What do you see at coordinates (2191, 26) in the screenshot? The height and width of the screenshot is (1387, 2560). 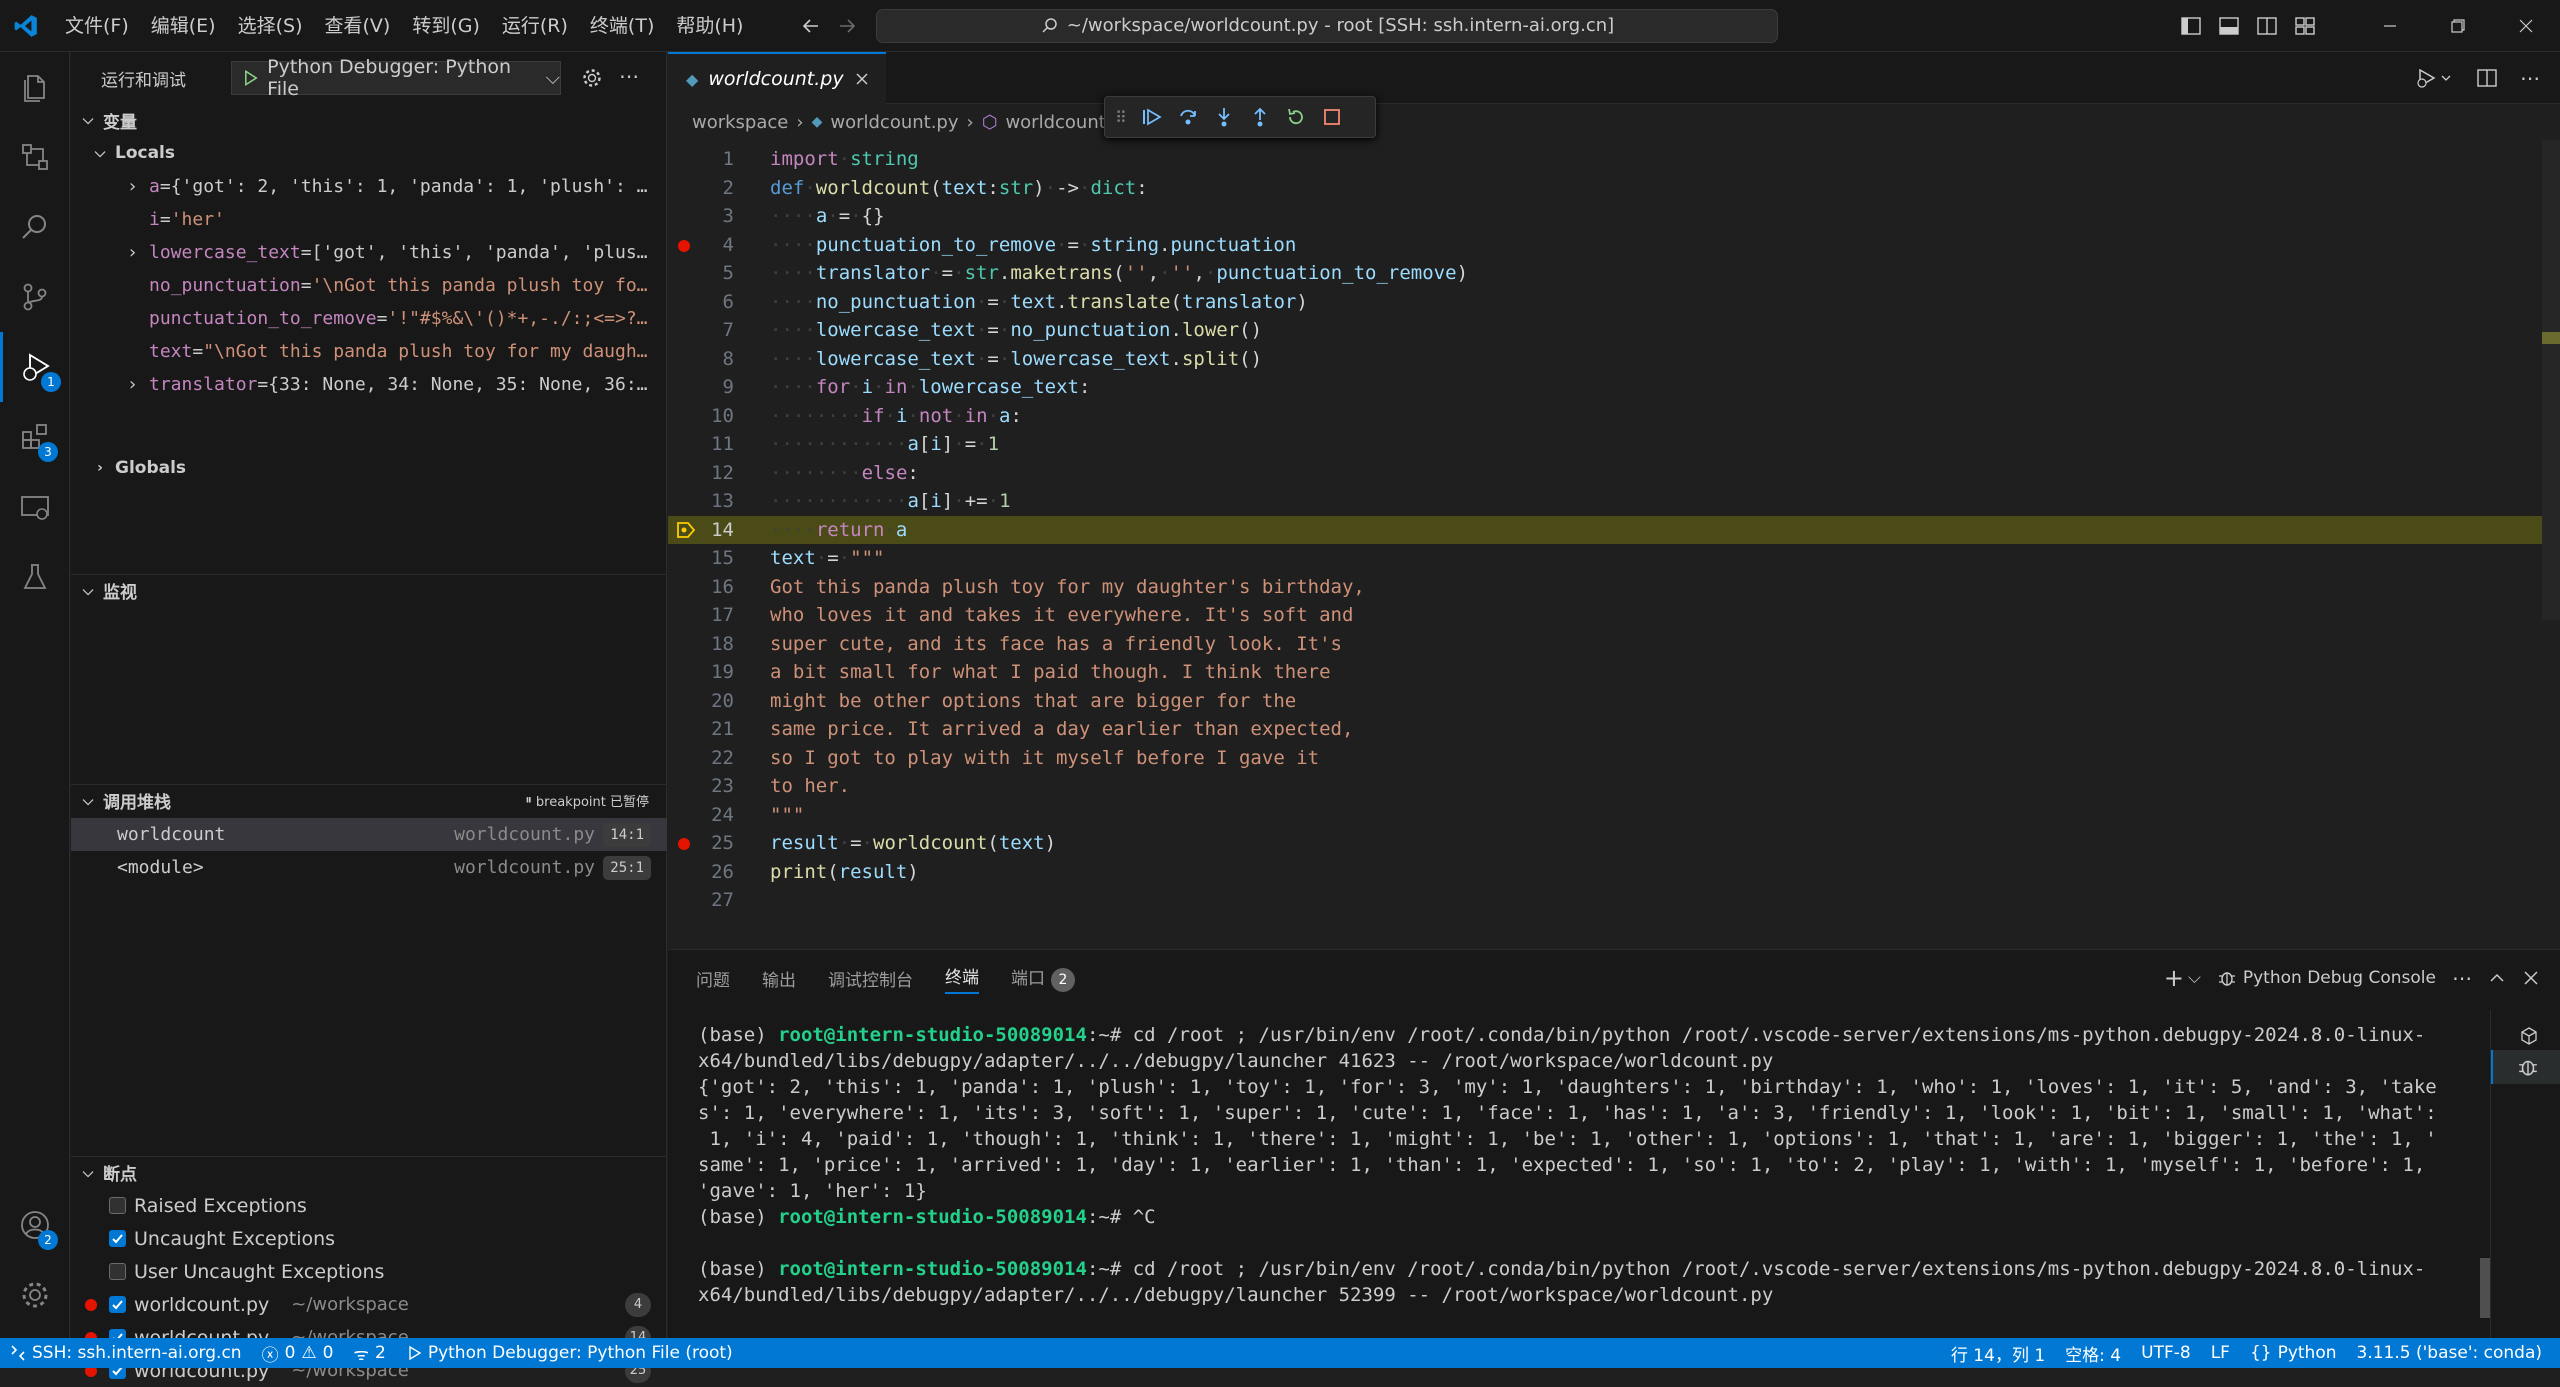 I see `toggle-primary-sidebar-icon` at bounding box center [2191, 26].